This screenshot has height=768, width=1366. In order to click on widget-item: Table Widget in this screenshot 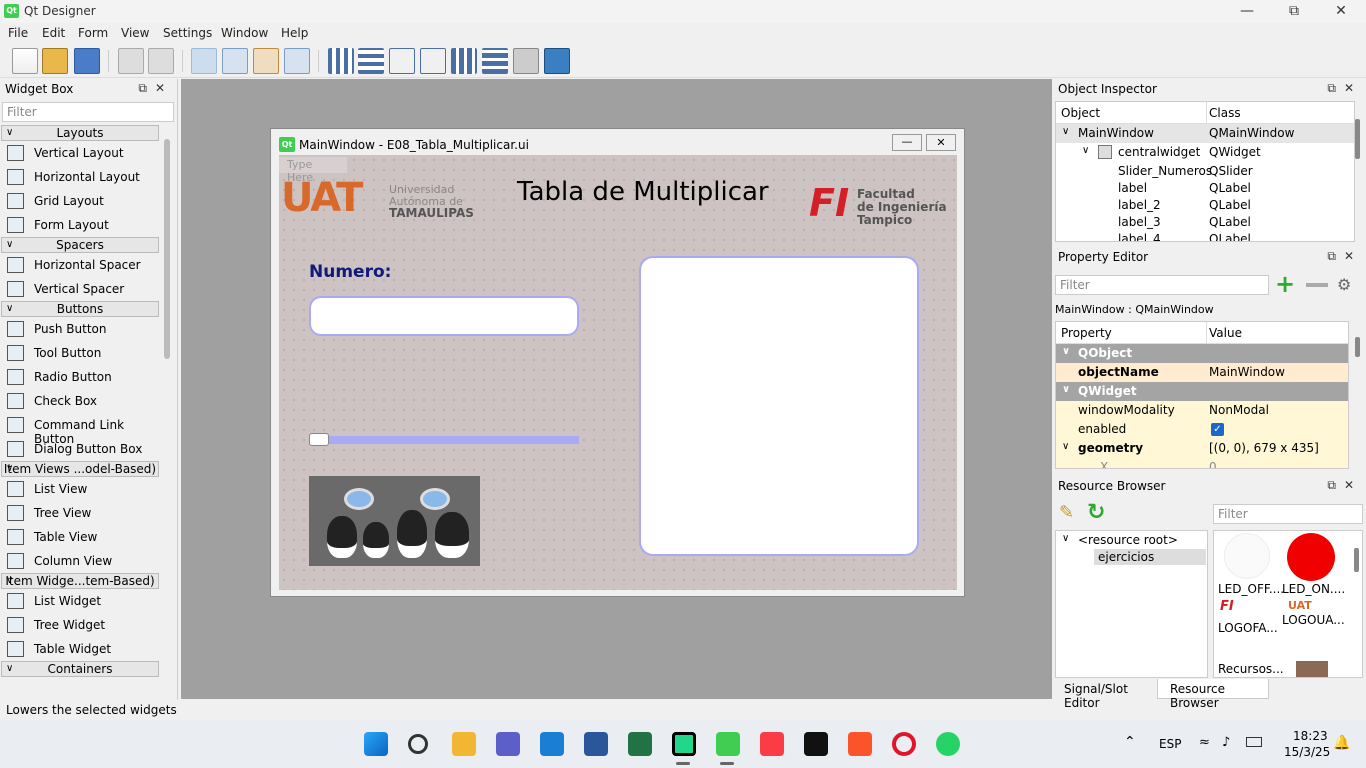, I will do `click(80, 649)`.